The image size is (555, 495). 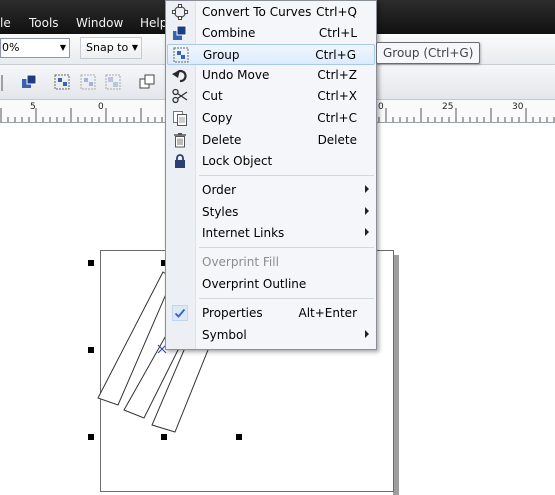 I want to click on menu-item-undo-move: Undo Move Ctrl+Z, so click(x=271, y=75).